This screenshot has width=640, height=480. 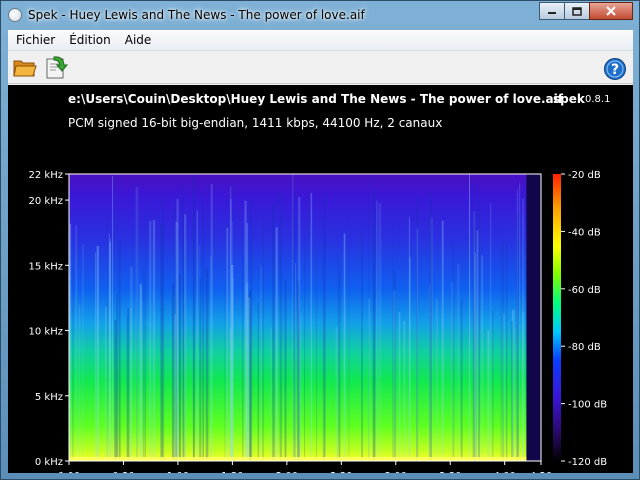 What do you see at coordinates (396, 472) in the screenshot?
I see `x-tick-label: 3:00` at bounding box center [396, 472].